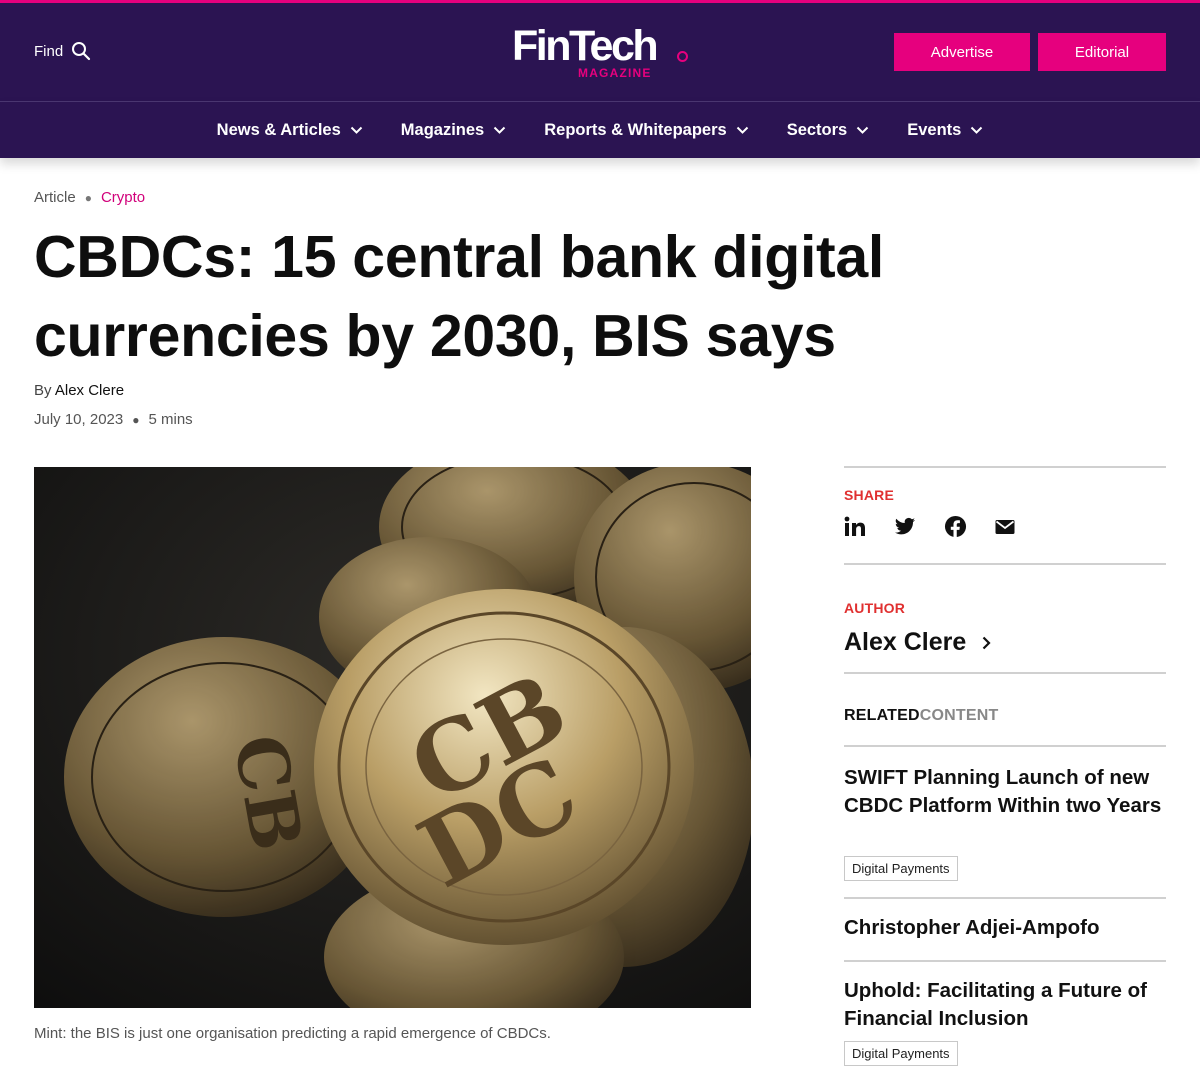 The image size is (1200, 1070). Describe the element at coordinates (855, 529) in the screenshot. I see `linkedin-icon` at that location.